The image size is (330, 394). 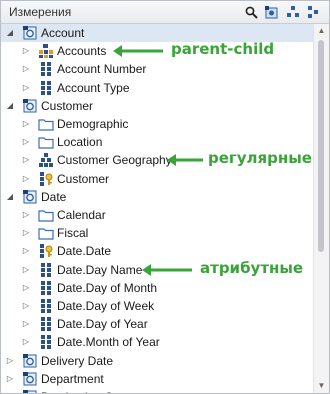 I want to click on tree-item: ▷ Calendar, so click(x=157, y=215).